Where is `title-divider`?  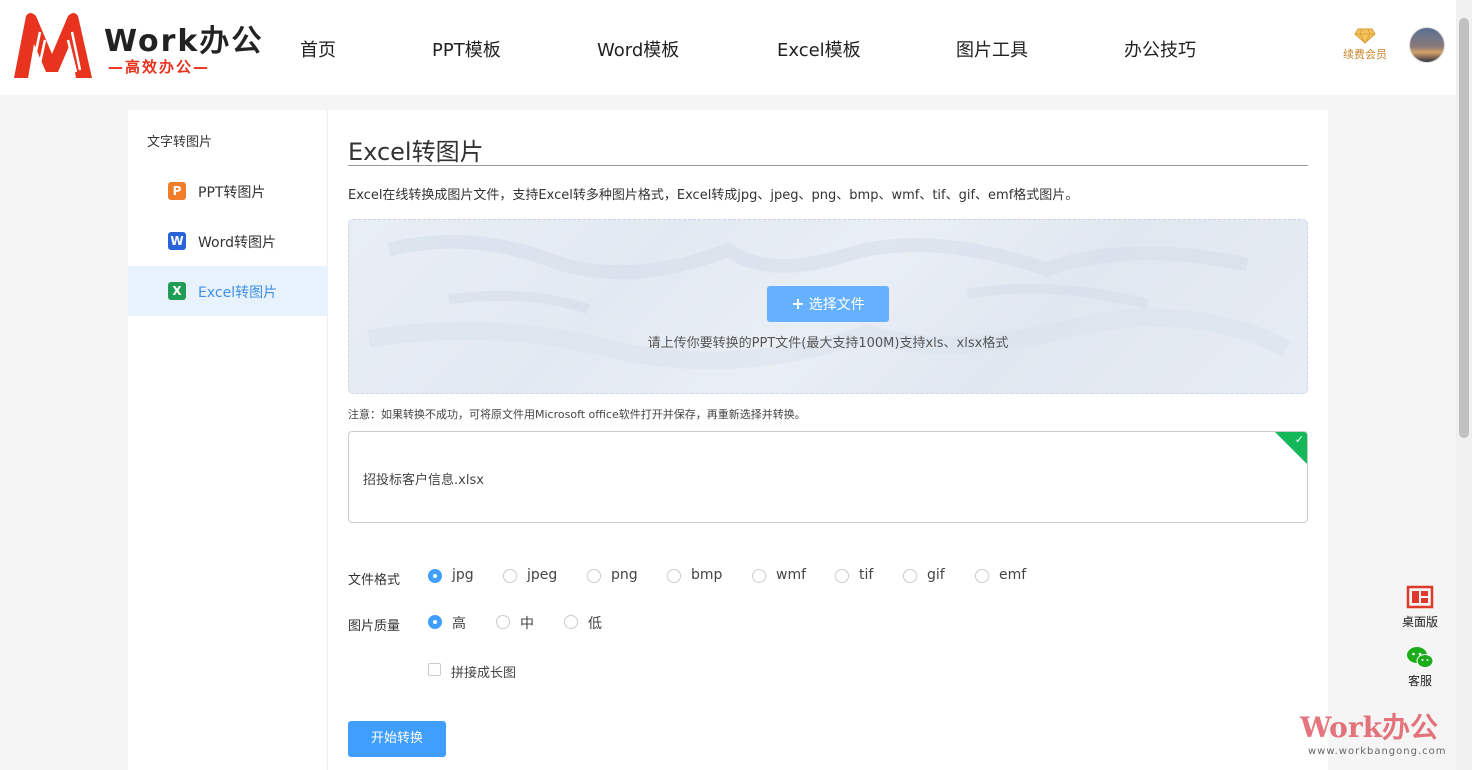
title-divider is located at coordinates (828, 165).